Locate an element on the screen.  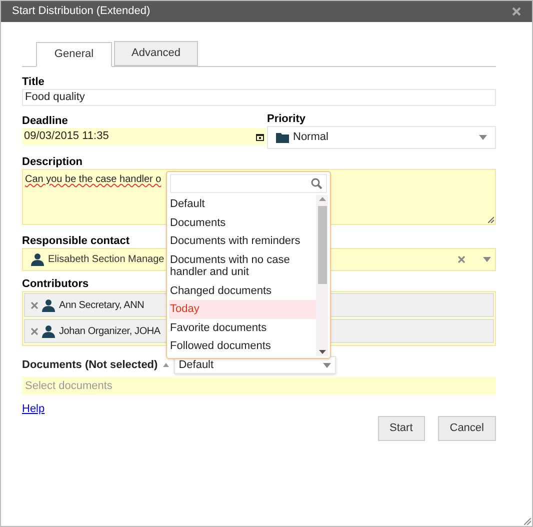
field-label: Deadline is located at coordinates (45, 121).